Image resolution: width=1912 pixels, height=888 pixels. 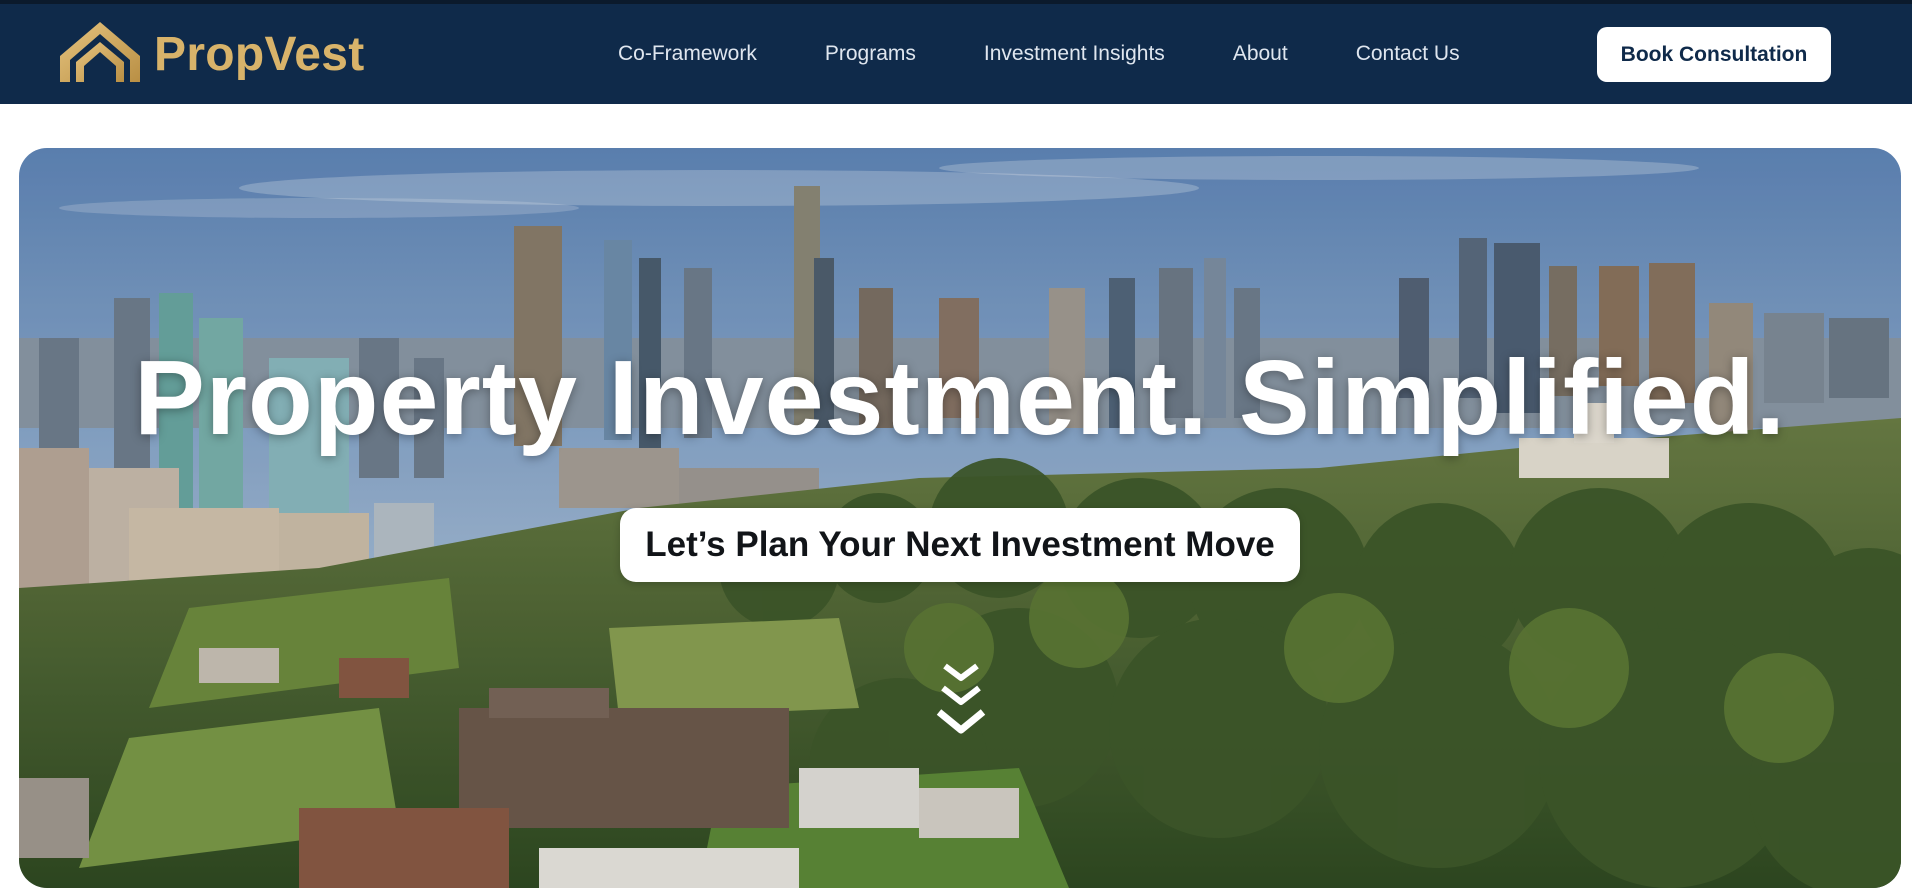 I want to click on nav-contact-us: Contact Us, so click(x=1408, y=54).